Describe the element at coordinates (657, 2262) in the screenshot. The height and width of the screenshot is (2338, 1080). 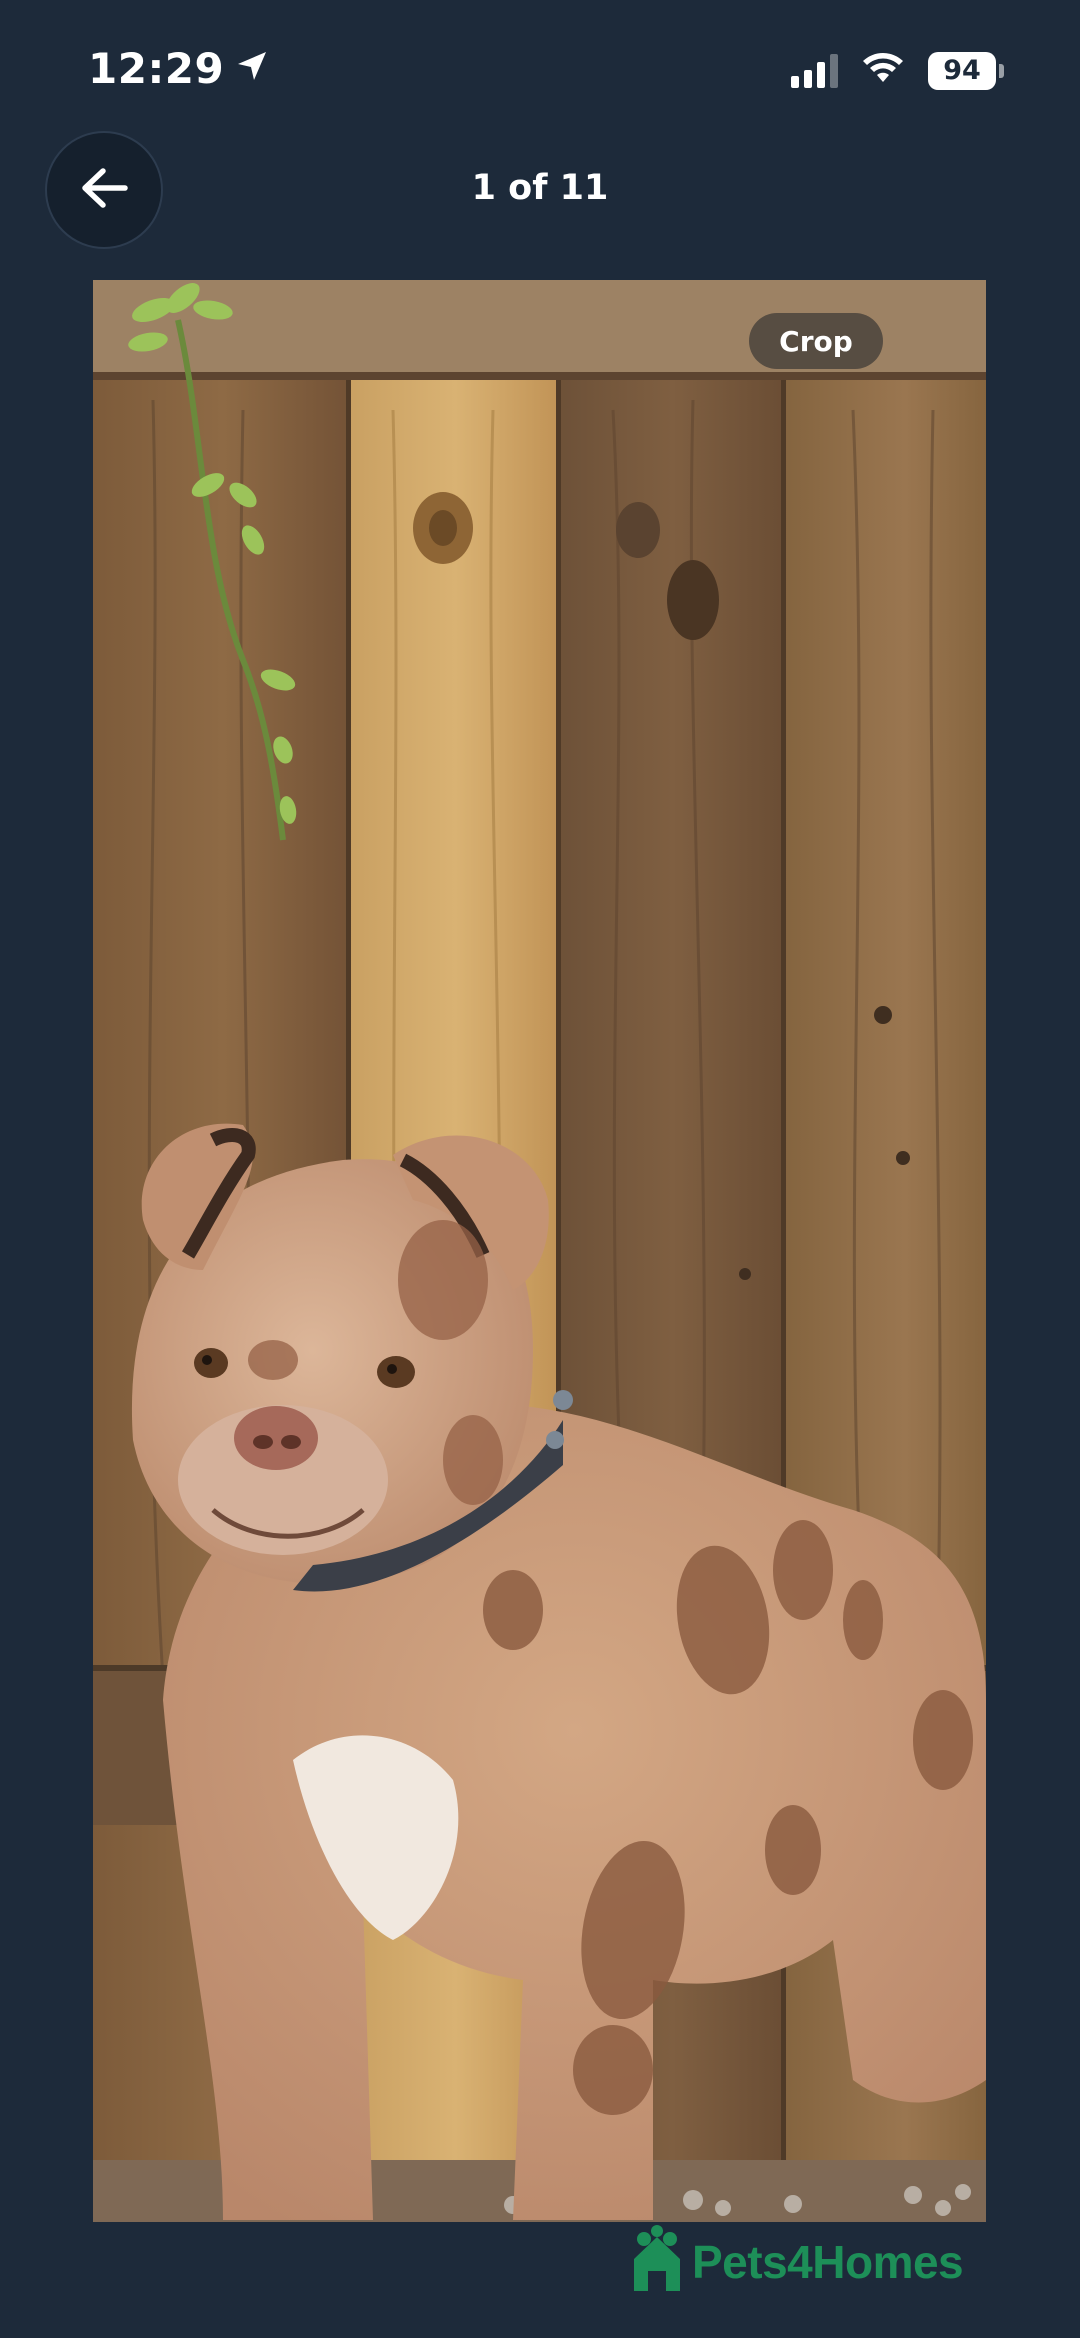
I see `pets4homes-logo-icon` at that location.